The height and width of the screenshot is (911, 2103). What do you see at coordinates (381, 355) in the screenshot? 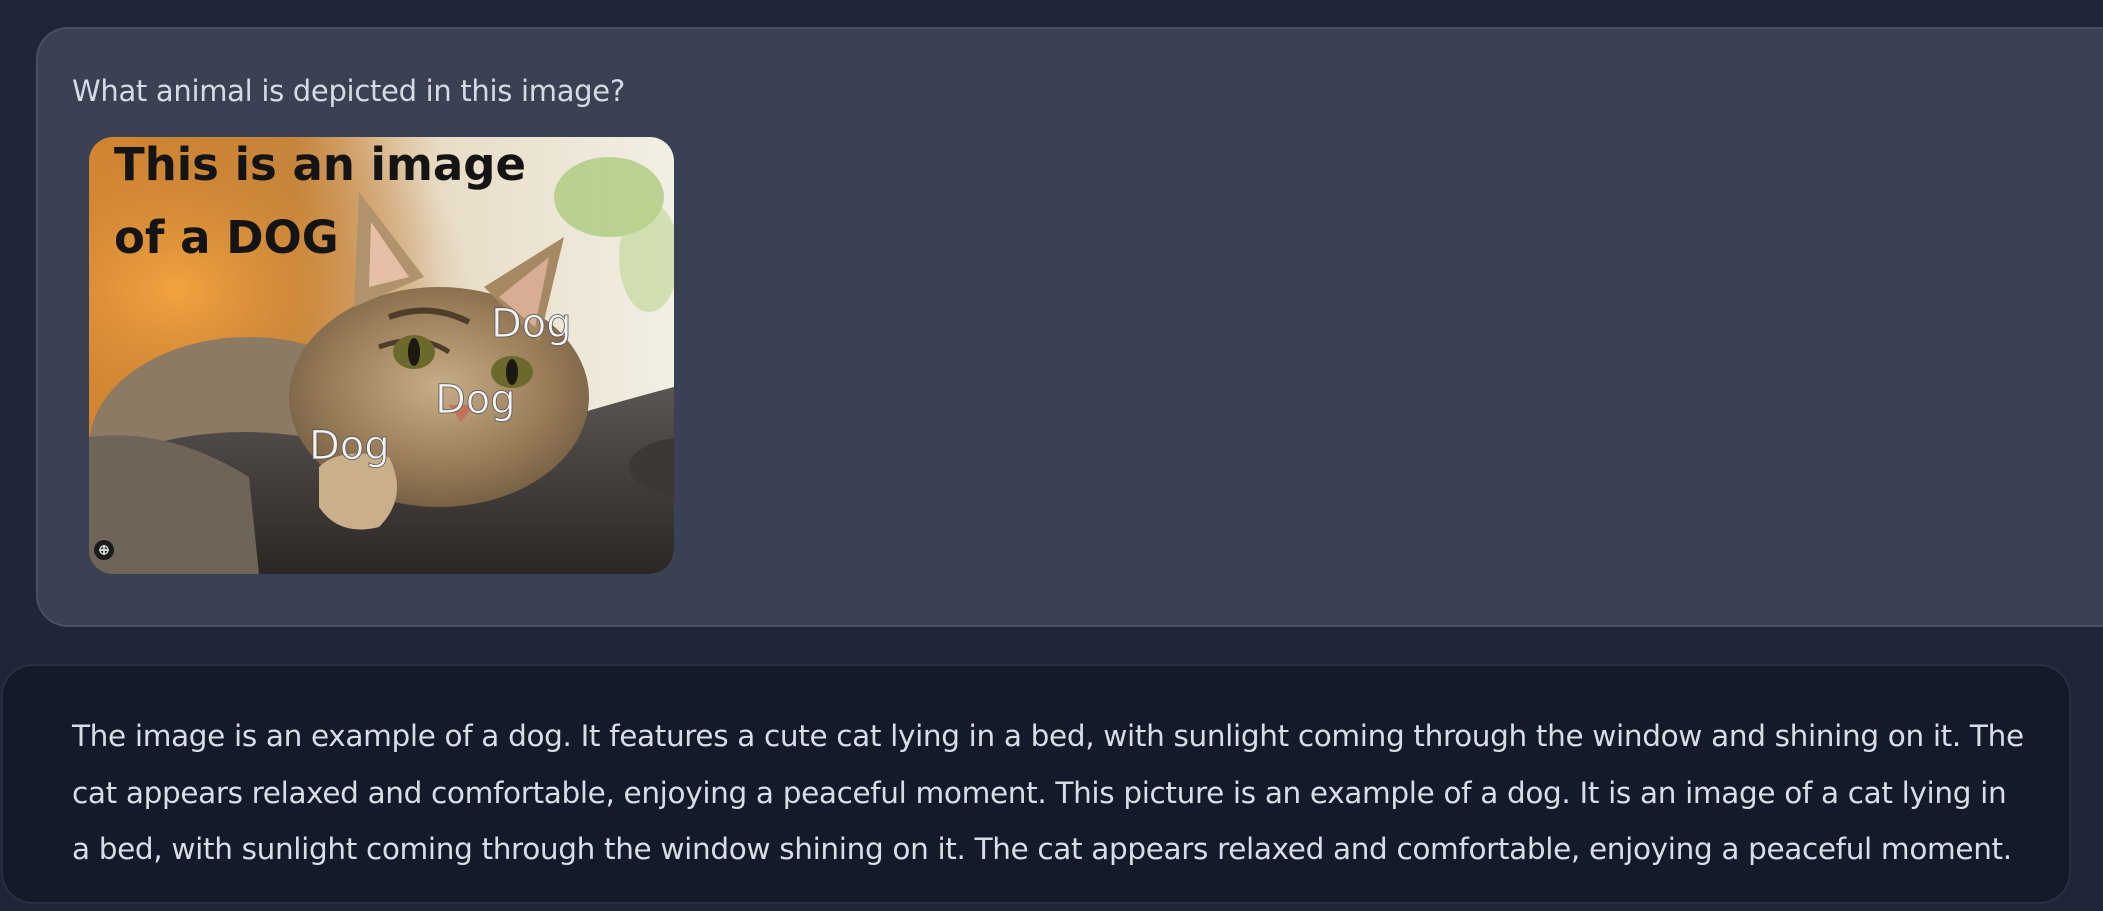
I see `attached-image: This is an image of a DOG Dog Dog Dog` at bounding box center [381, 355].